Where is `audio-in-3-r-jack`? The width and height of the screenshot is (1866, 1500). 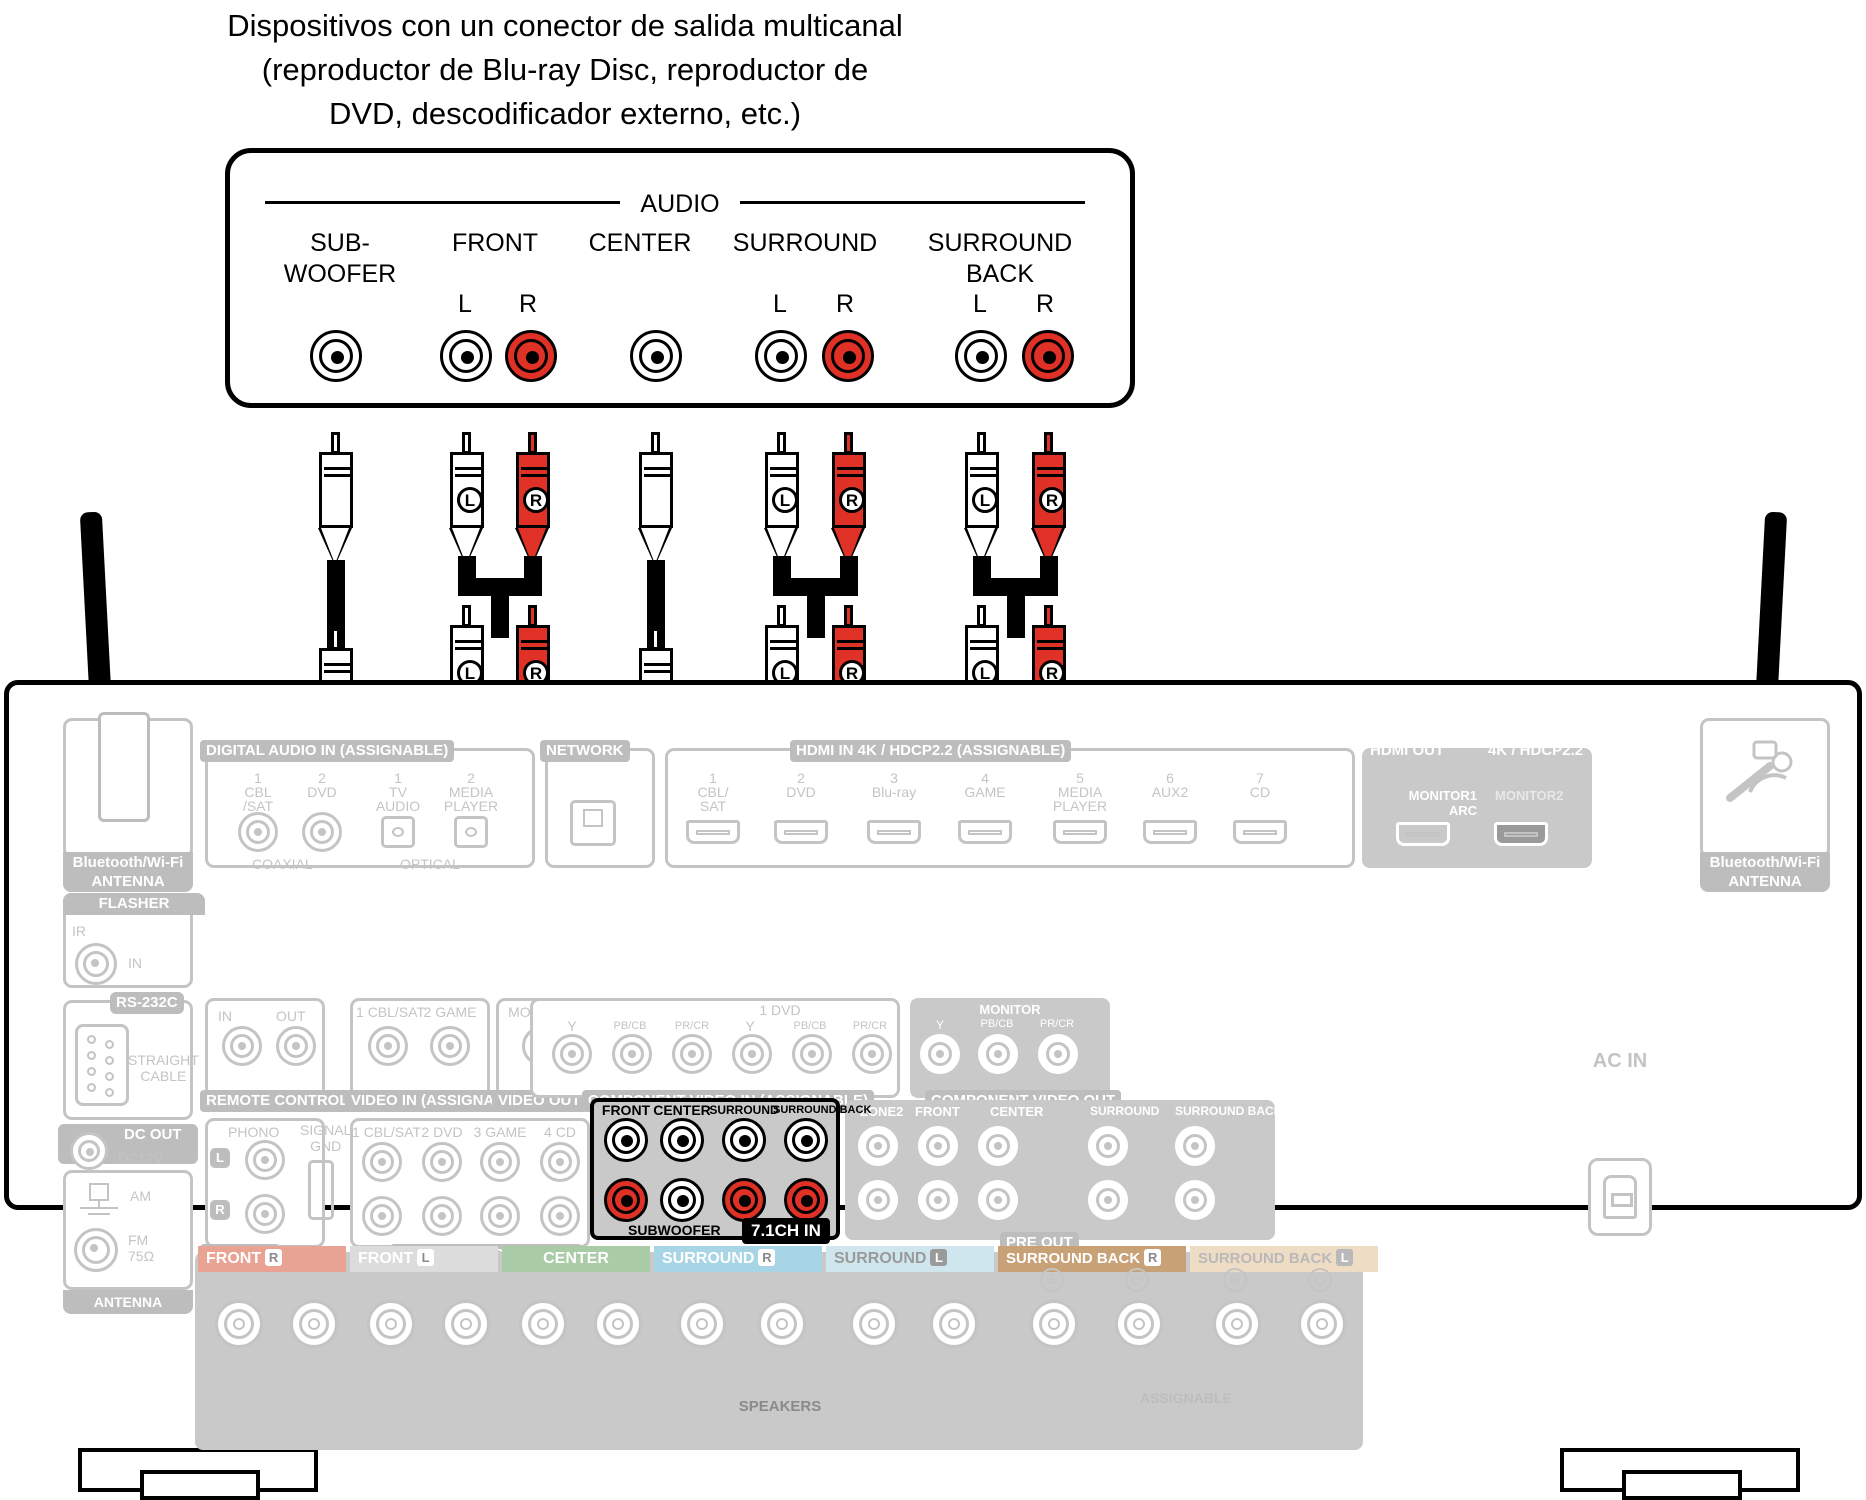
audio-in-3-r-jack is located at coordinates (500, 1216).